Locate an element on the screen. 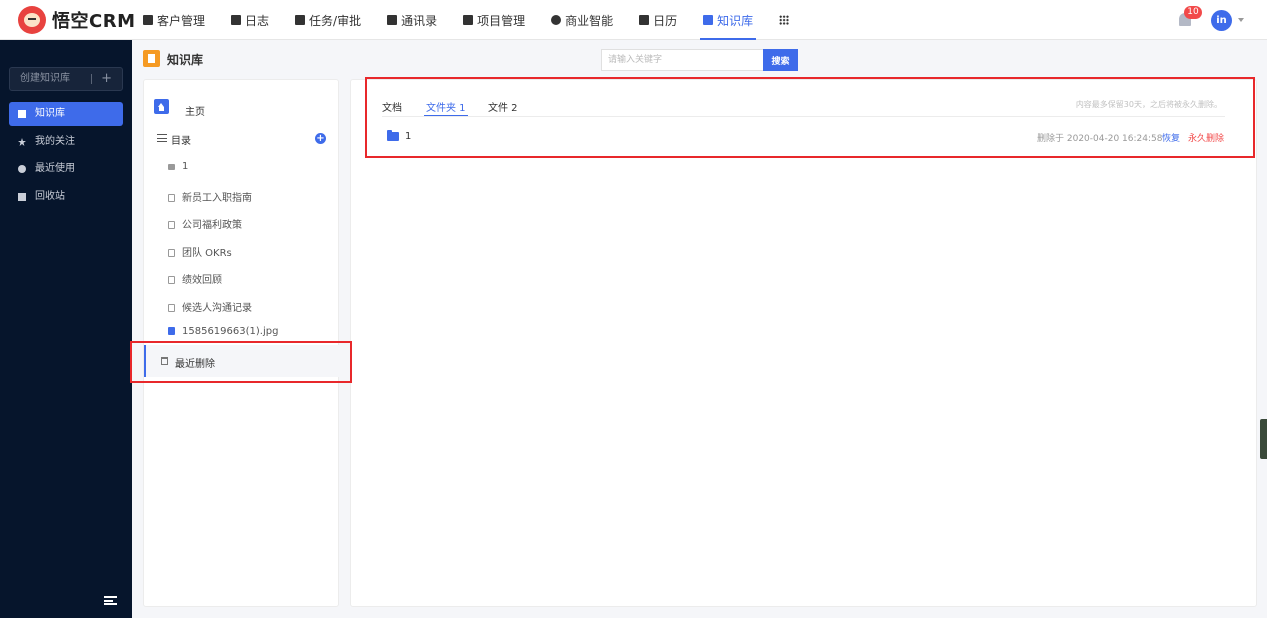 The image size is (1267, 618). nav-item-project: 项目管理 is located at coordinates (494, 20).